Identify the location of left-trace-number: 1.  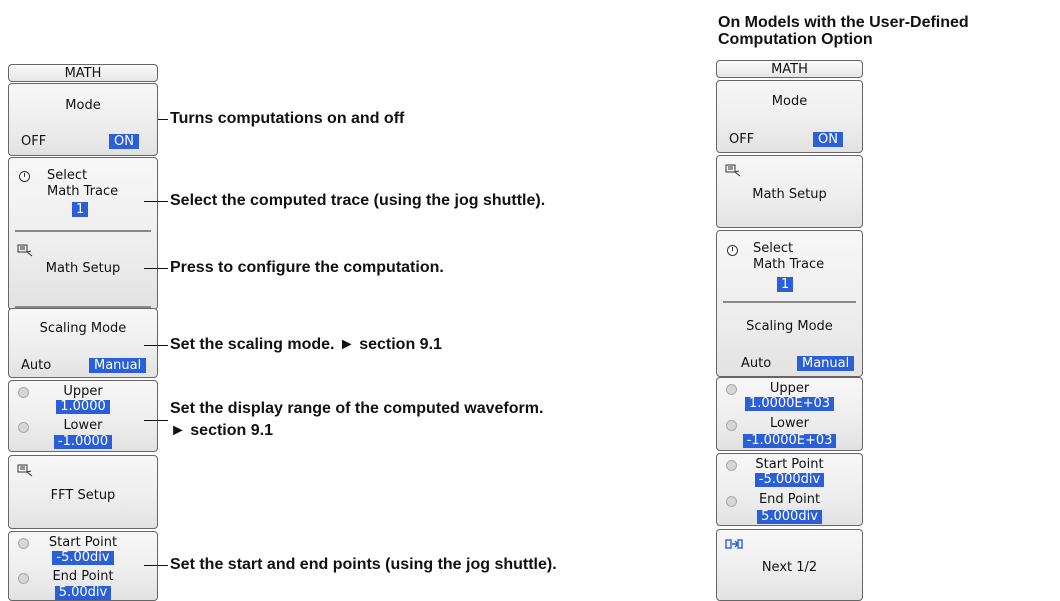
(80, 209).